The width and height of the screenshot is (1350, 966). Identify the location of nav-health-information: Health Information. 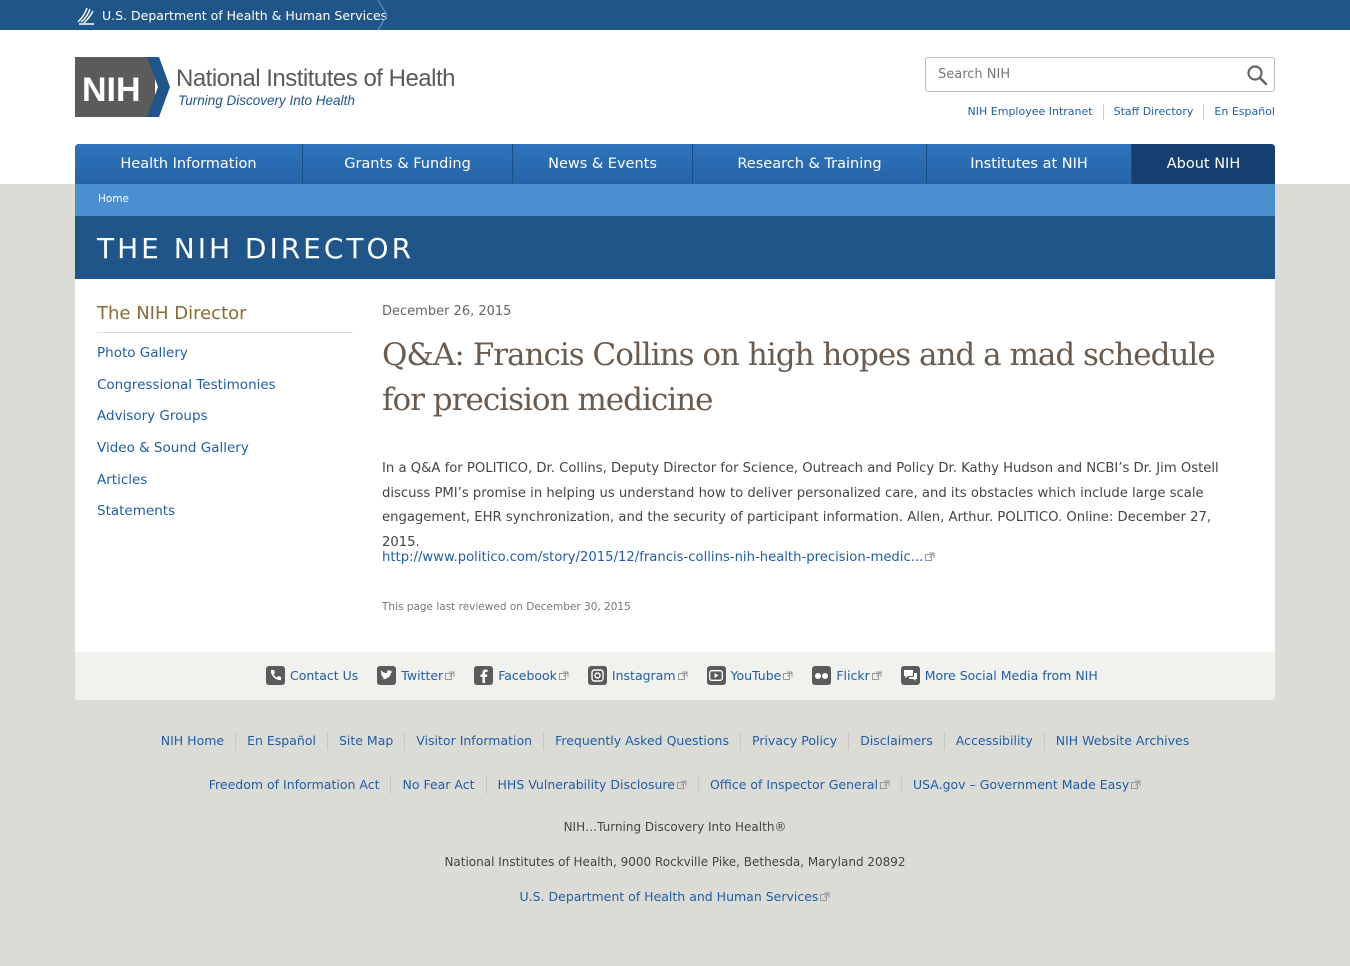
(189, 164).